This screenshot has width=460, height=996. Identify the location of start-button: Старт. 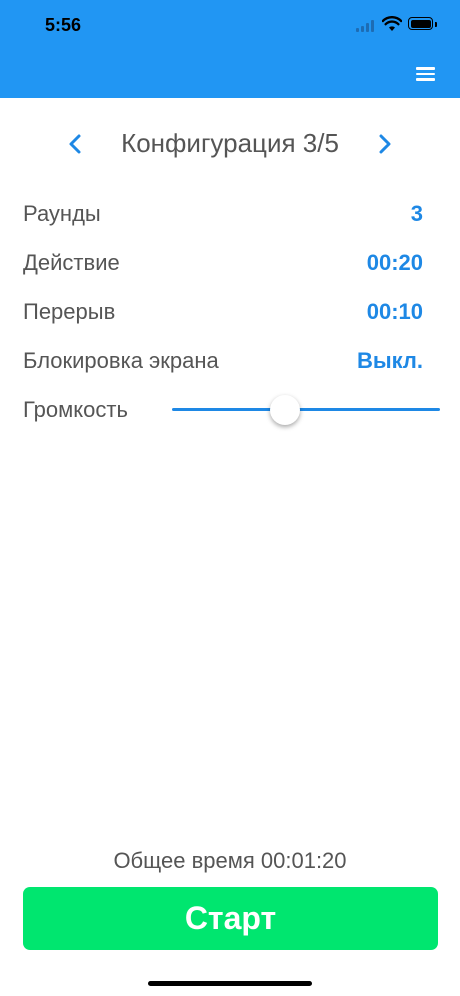
(230, 918).